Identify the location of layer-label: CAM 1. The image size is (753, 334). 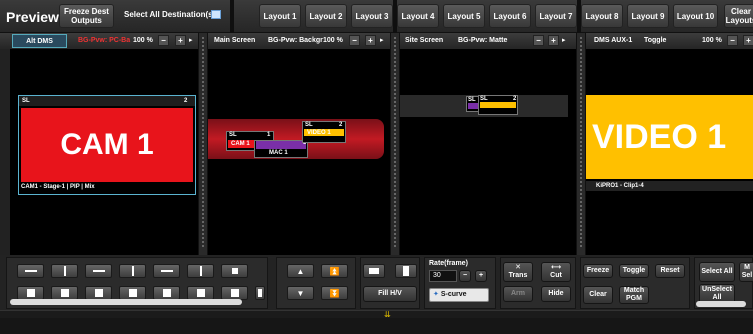
(240, 144).